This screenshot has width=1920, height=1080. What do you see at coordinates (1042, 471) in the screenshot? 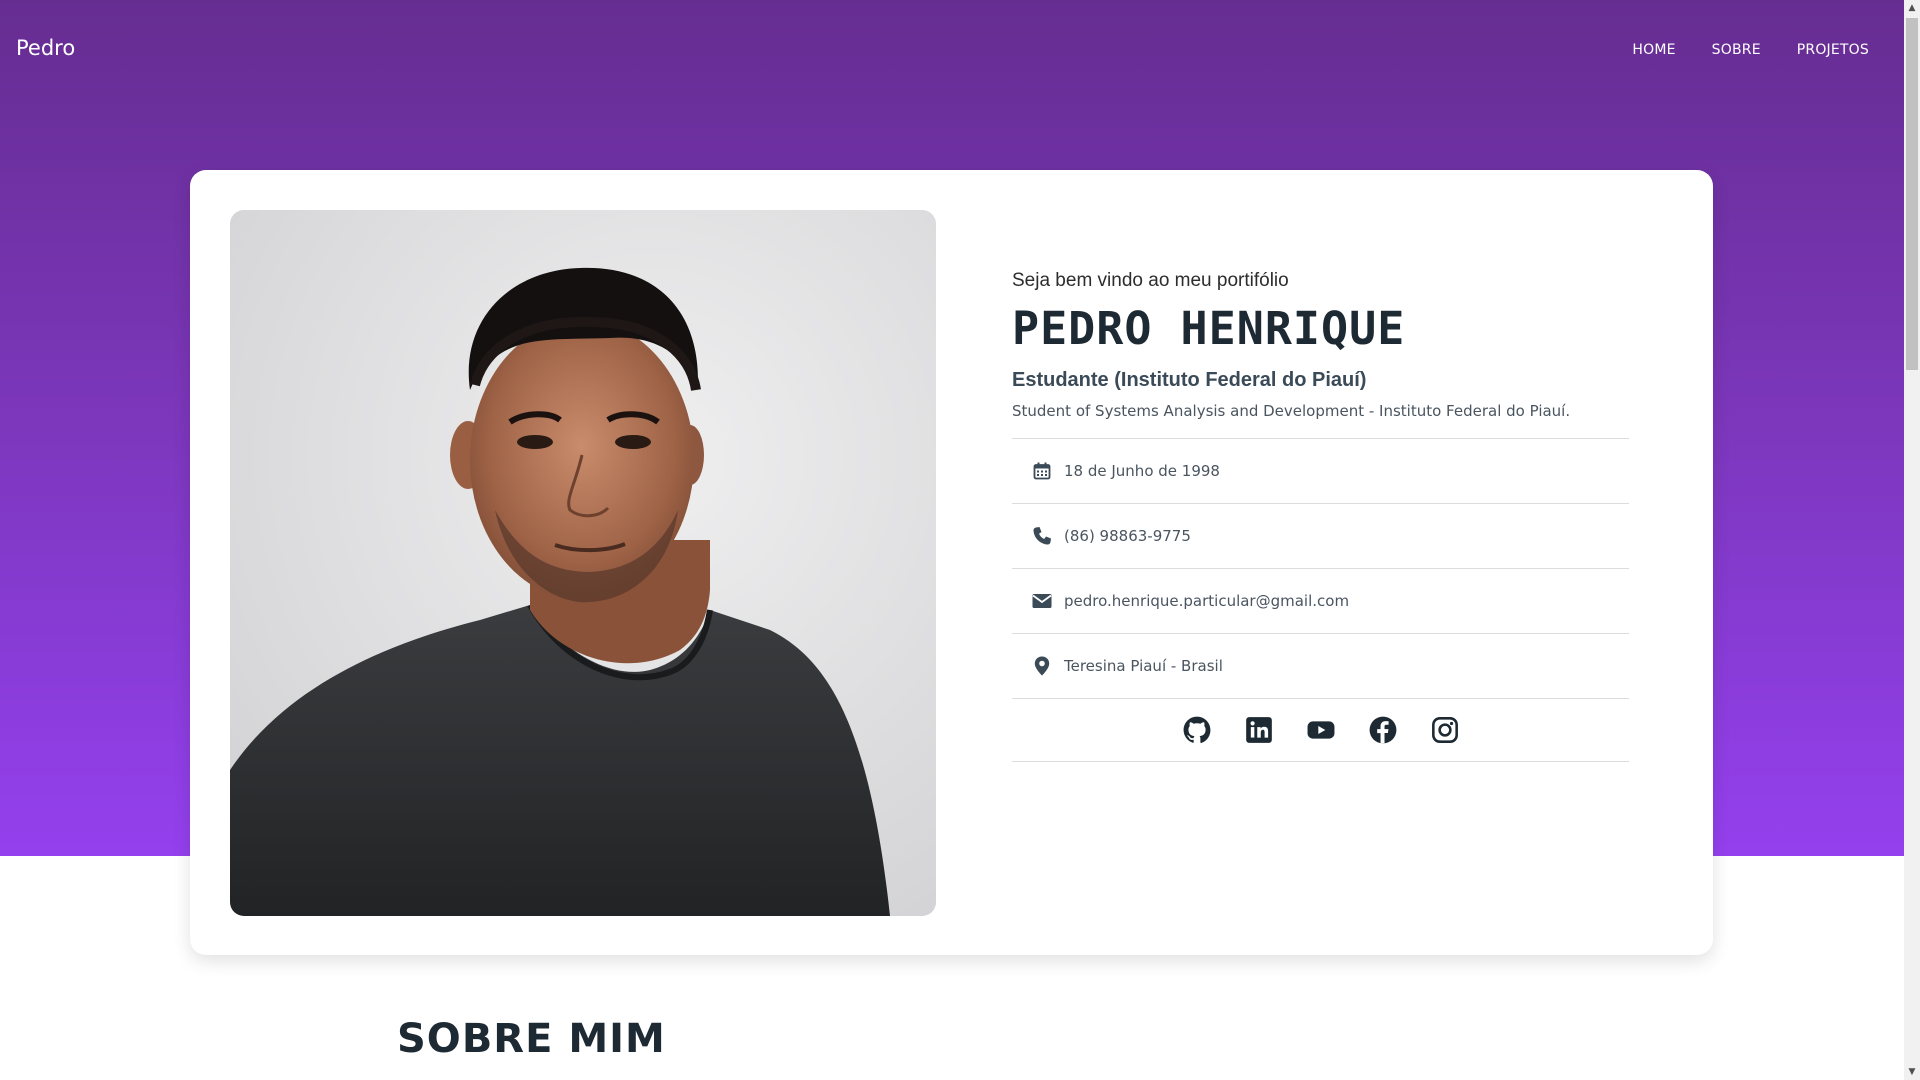
I see `calendar-icon` at bounding box center [1042, 471].